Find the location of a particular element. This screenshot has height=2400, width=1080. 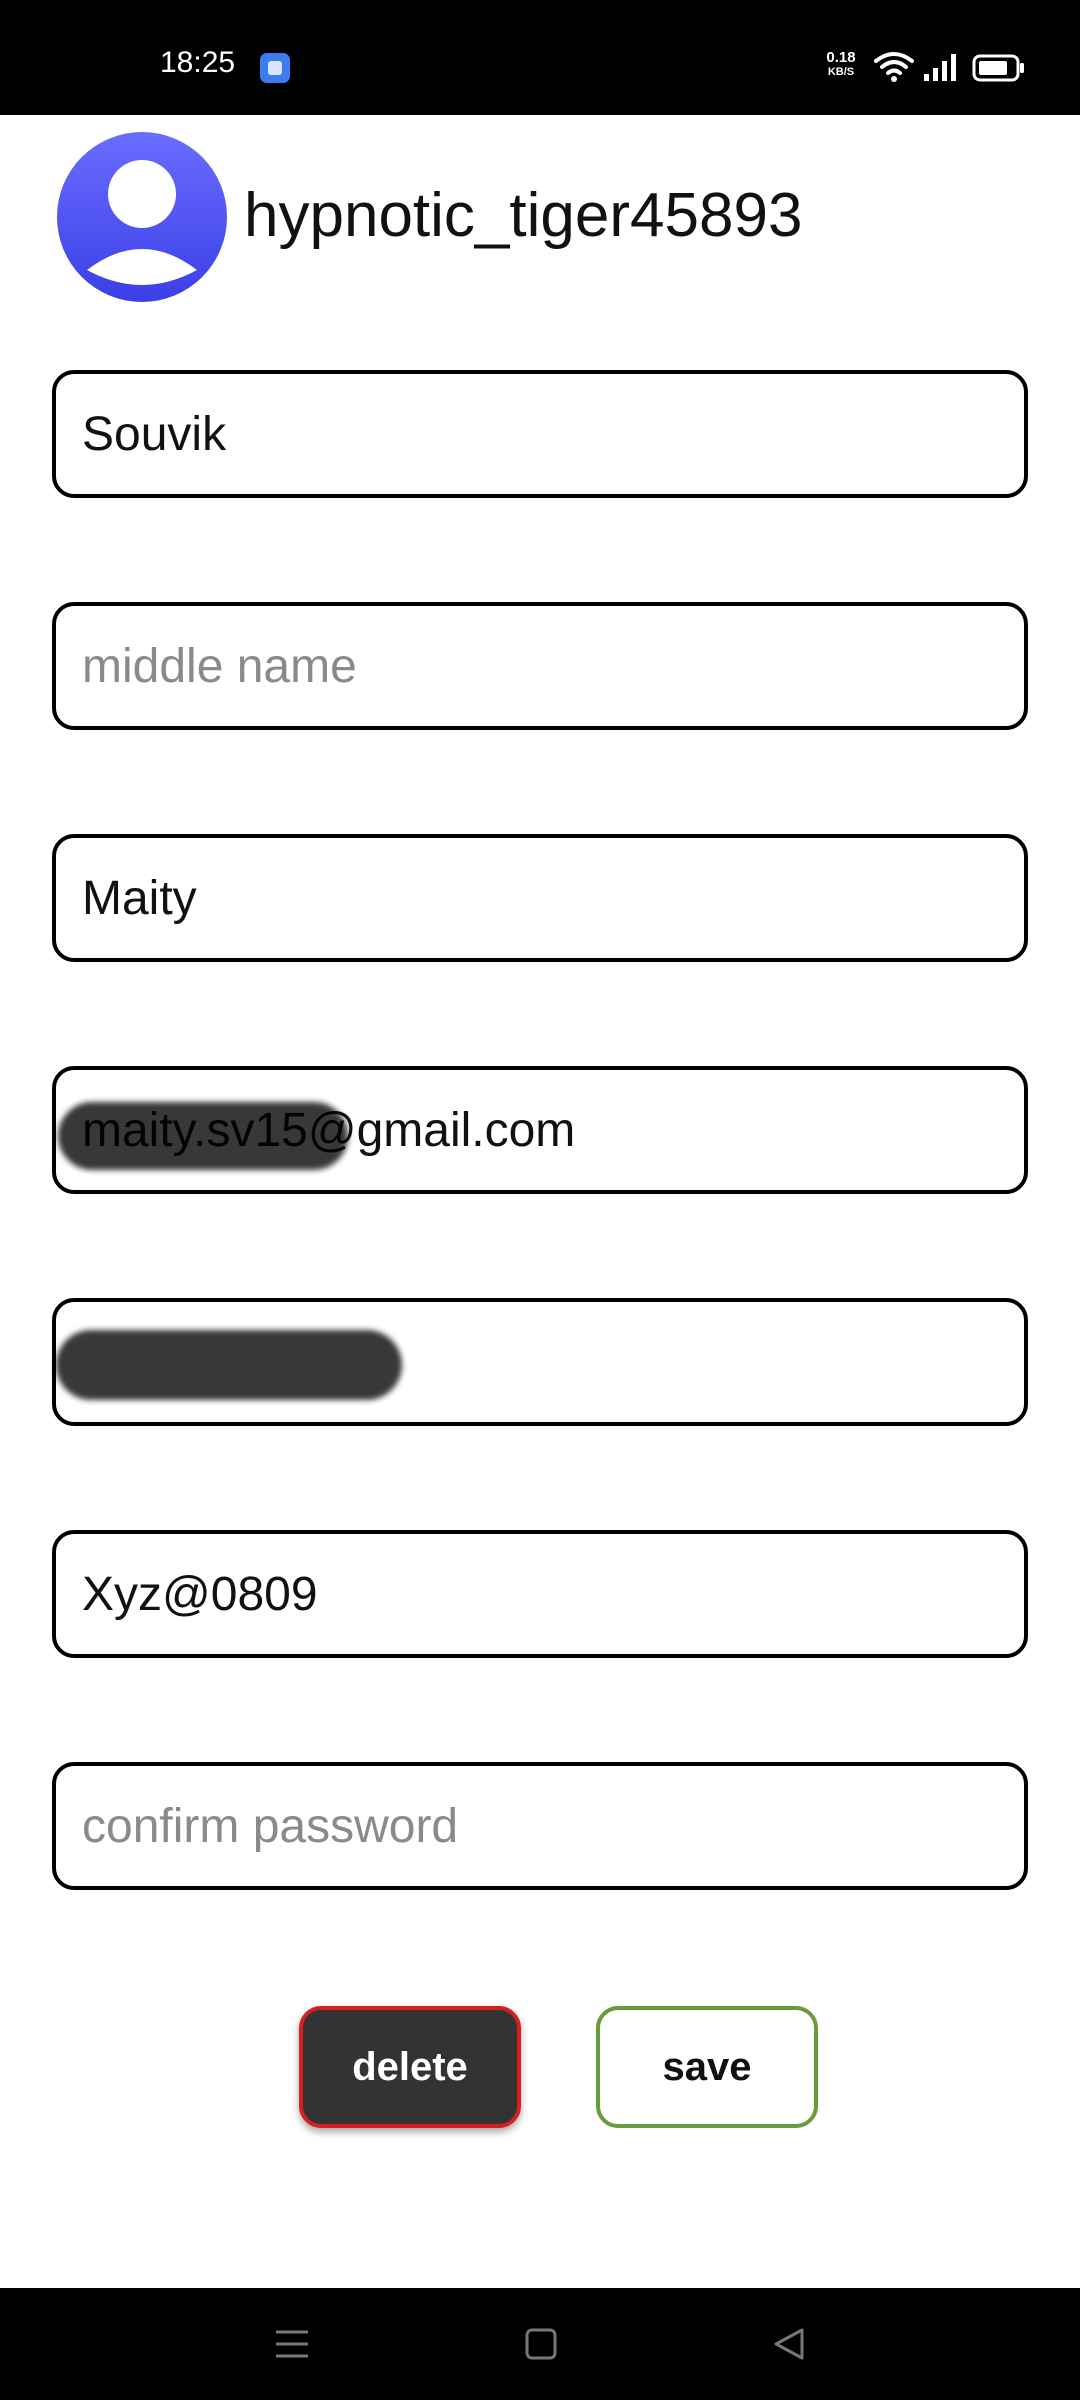

user-icon is located at coordinates (142, 222).